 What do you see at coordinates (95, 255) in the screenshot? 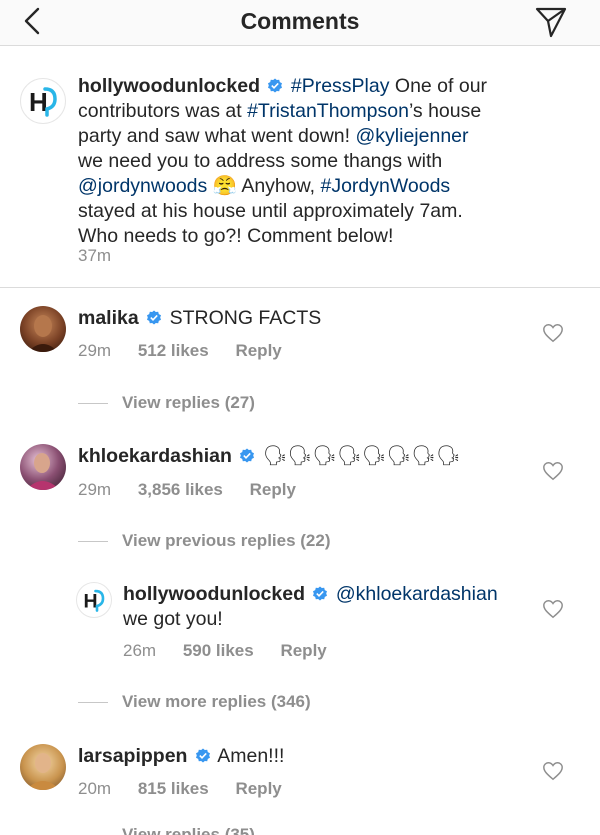
I see `timestamp: 37m` at bounding box center [95, 255].